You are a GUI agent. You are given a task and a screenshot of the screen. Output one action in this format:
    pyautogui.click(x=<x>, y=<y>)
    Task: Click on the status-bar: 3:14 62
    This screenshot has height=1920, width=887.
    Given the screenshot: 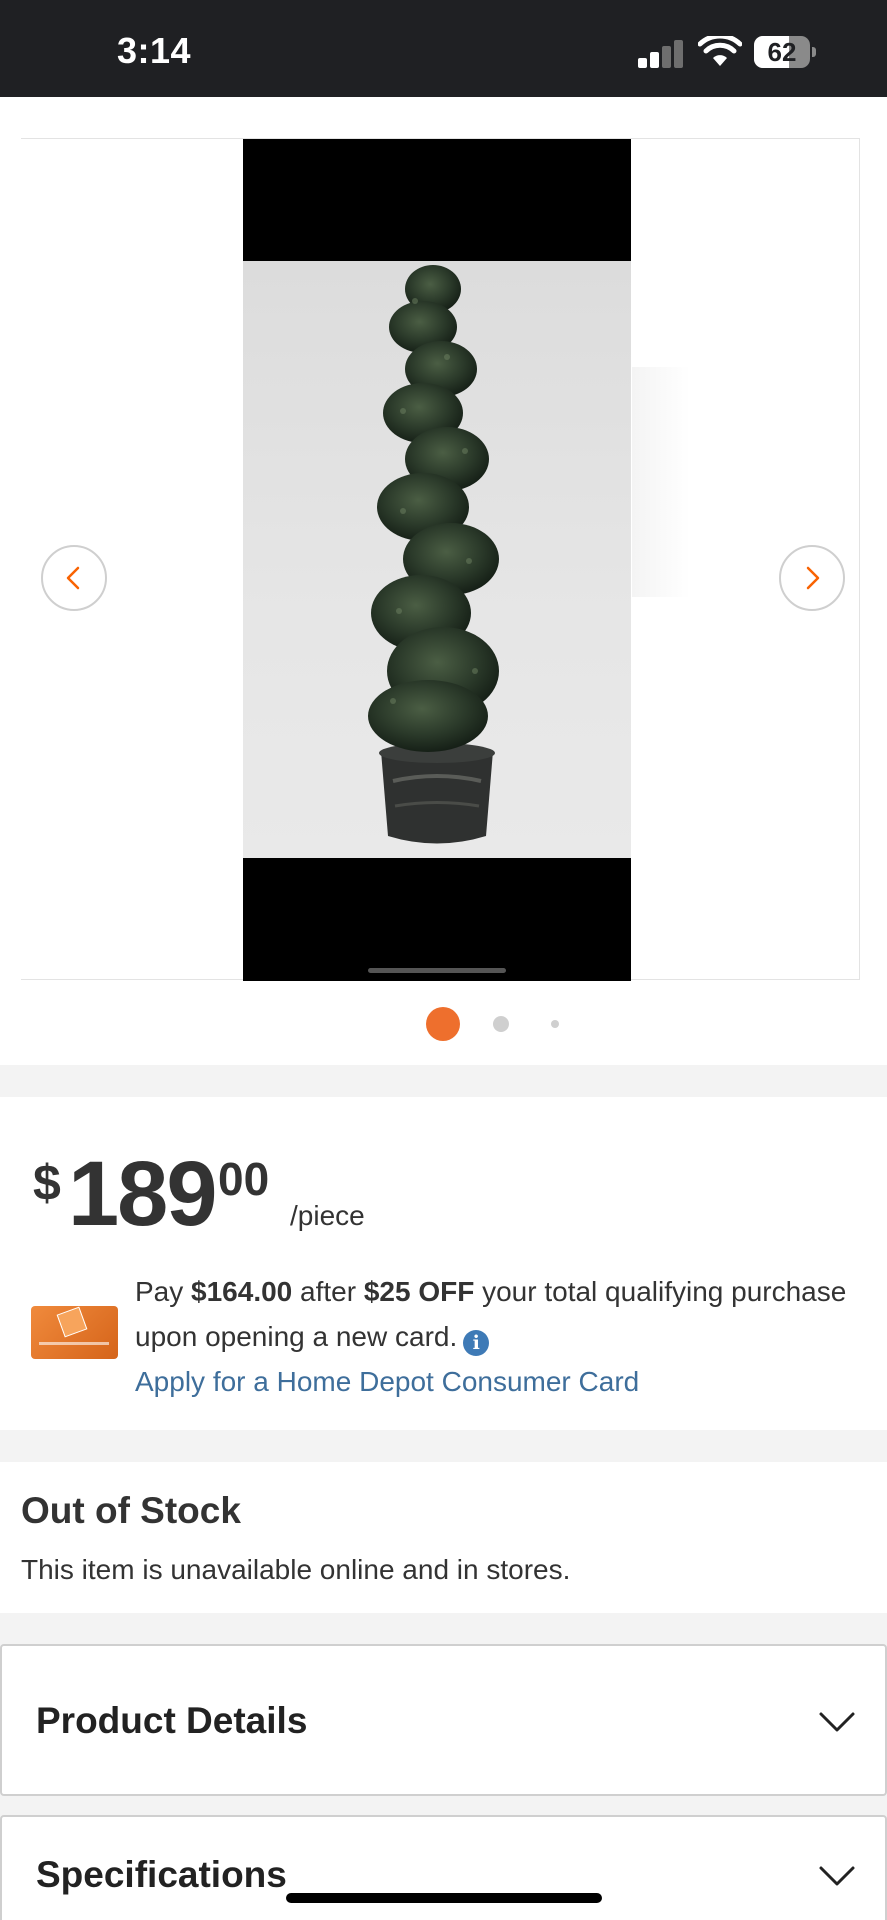 What is the action you would take?
    pyautogui.click(x=443, y=48)
    